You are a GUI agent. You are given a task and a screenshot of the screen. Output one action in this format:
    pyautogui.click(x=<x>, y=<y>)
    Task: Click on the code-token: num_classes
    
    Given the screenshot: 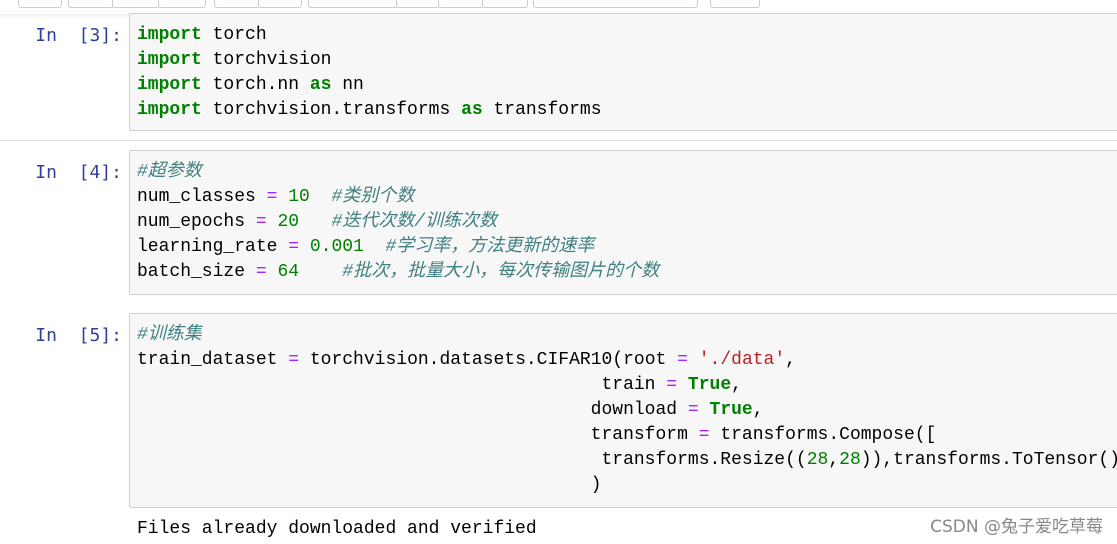 What is the action you would take?
    pyautogui.click(x=202, y=197)
    